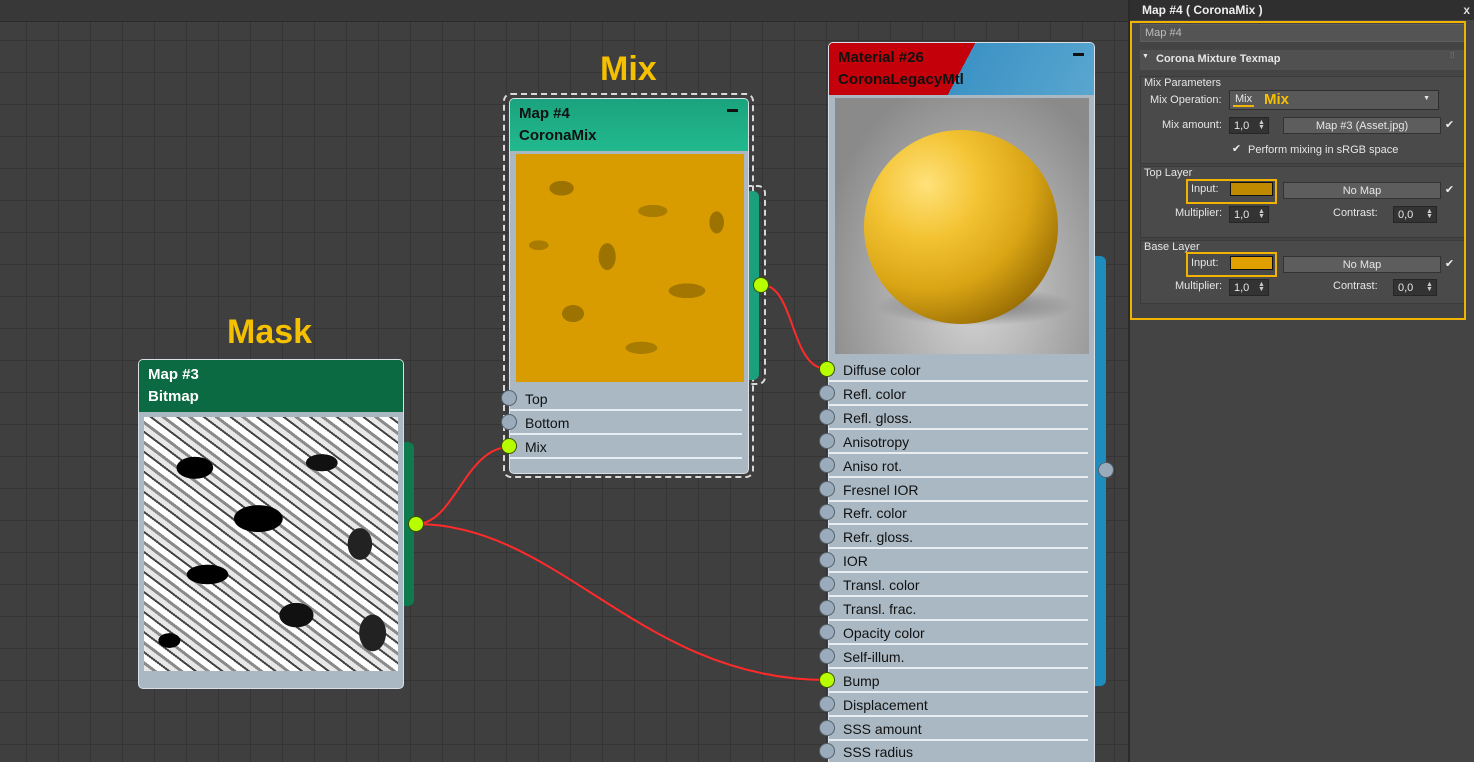  What do you see at coordinates (629, 125) in the screenshot?
I see `mix-node-header: Map #4 CoronaMix` at bounding box center [629, 125].